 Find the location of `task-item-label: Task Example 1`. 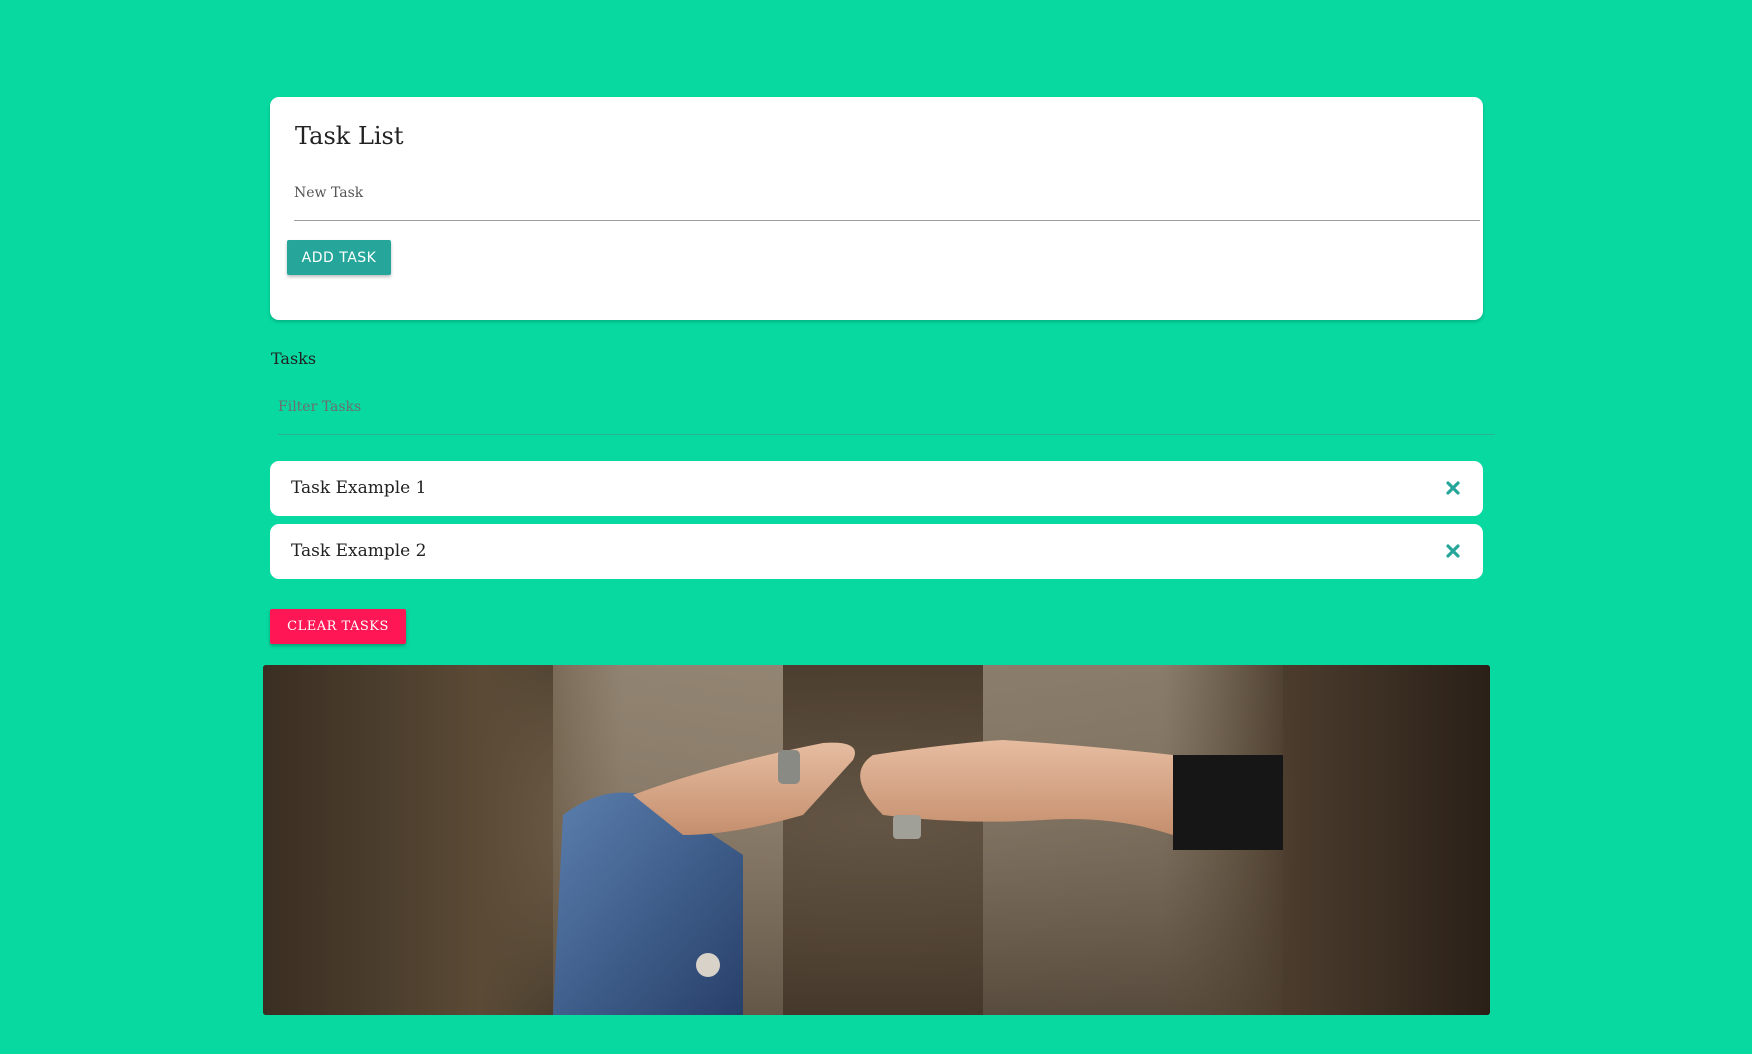

task-item-label: Task Example 1 is located at coordinates (359, 488).